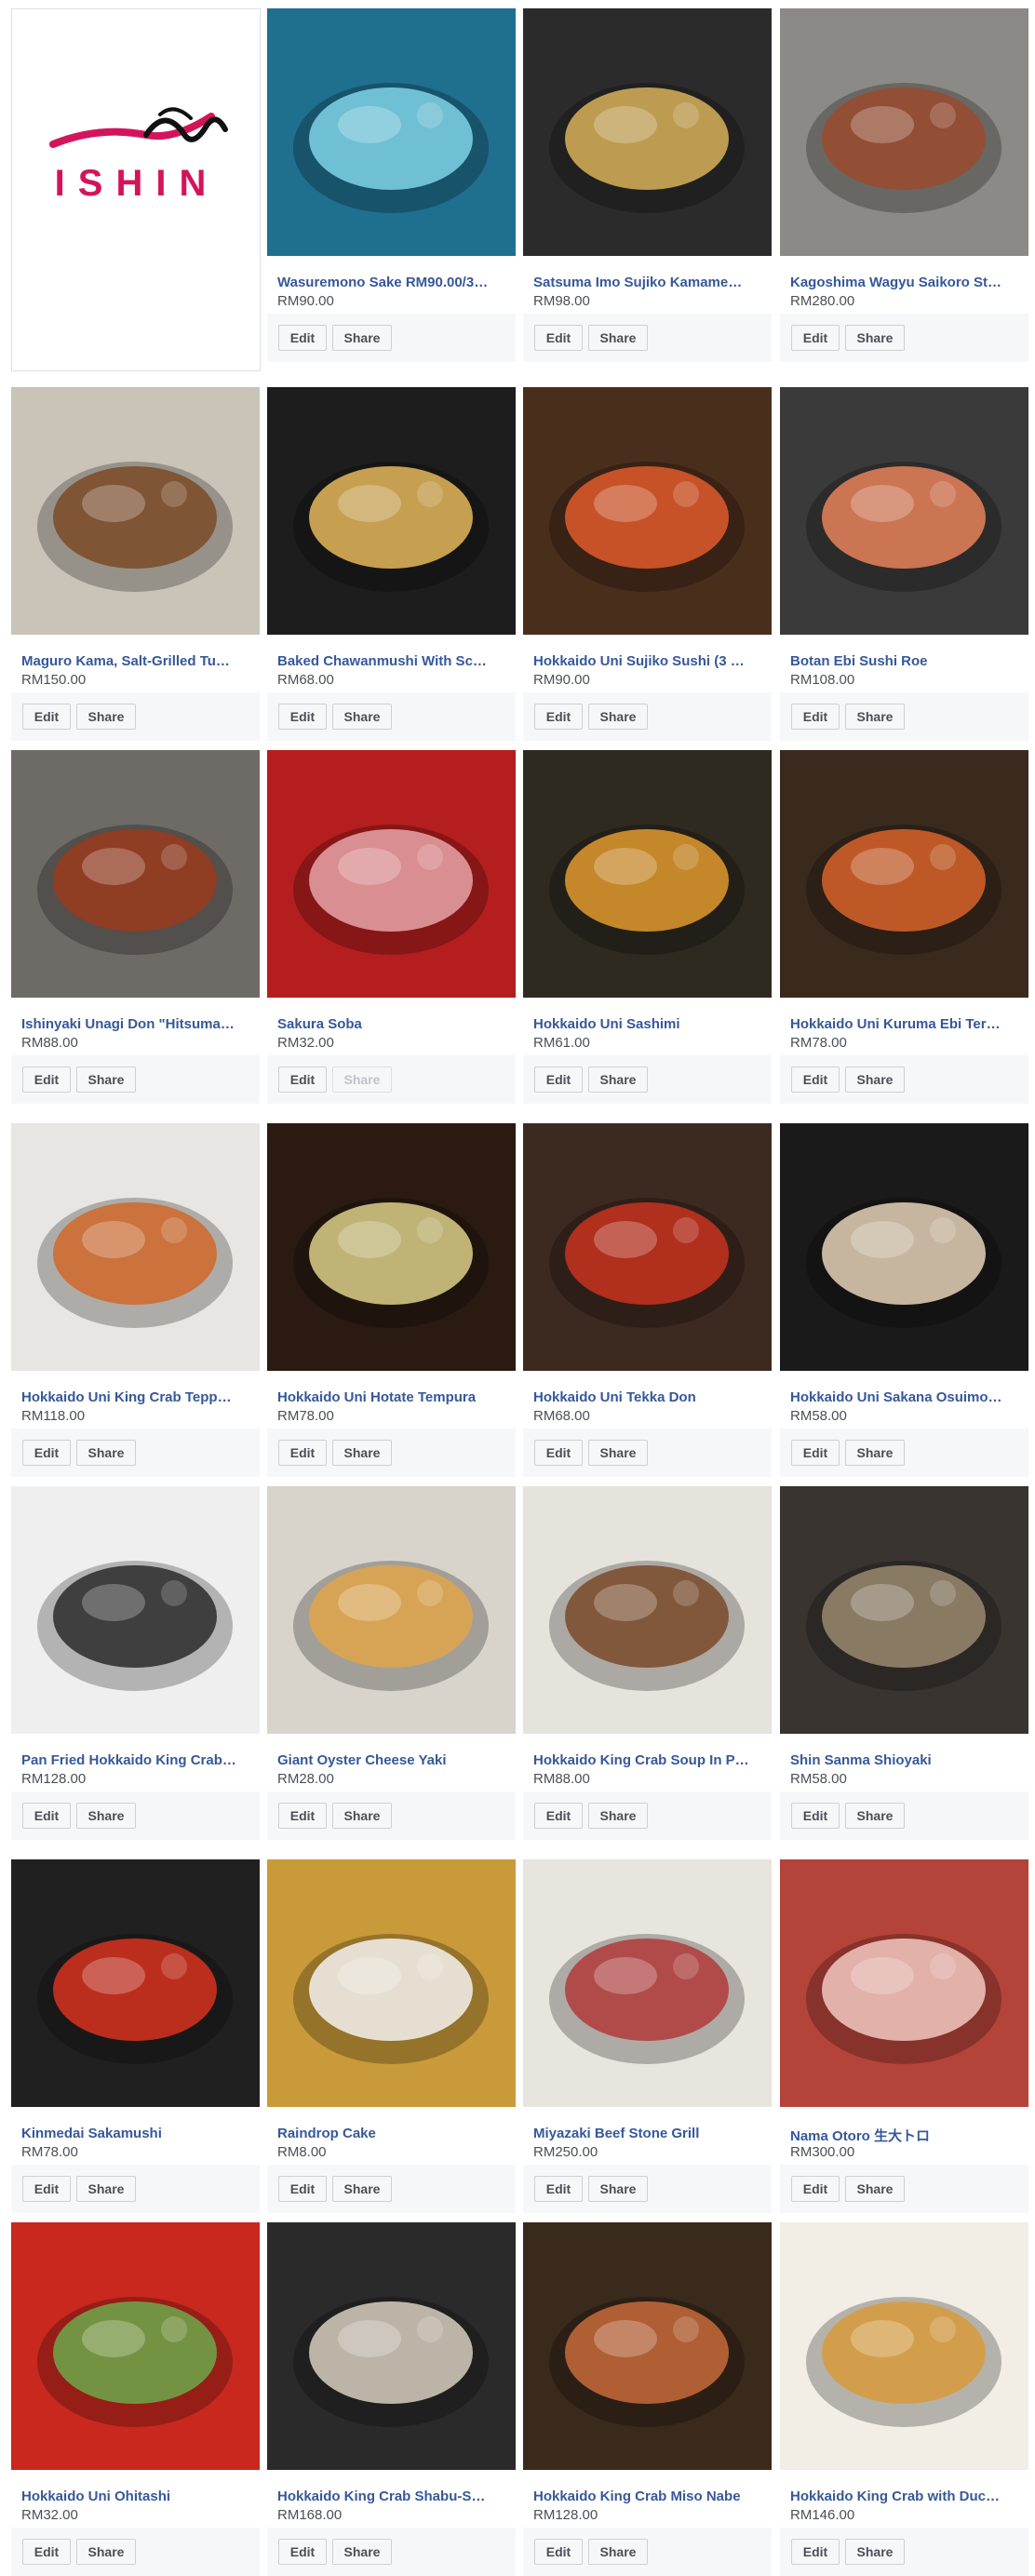 Image resolution: width=1035 pixels, height=2576 pixels. Describe the element at coordinates (905, 2135) in the screenshot. I see `product-name-link: Nama Otoro 生大トロ` at that location.